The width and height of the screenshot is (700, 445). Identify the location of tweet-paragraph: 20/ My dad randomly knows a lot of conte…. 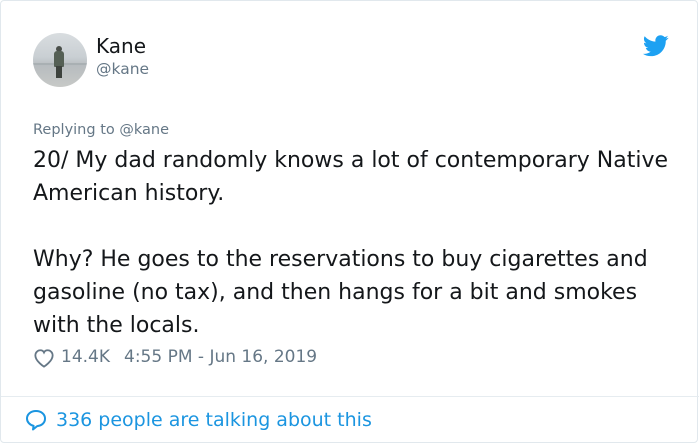
(351, 177).